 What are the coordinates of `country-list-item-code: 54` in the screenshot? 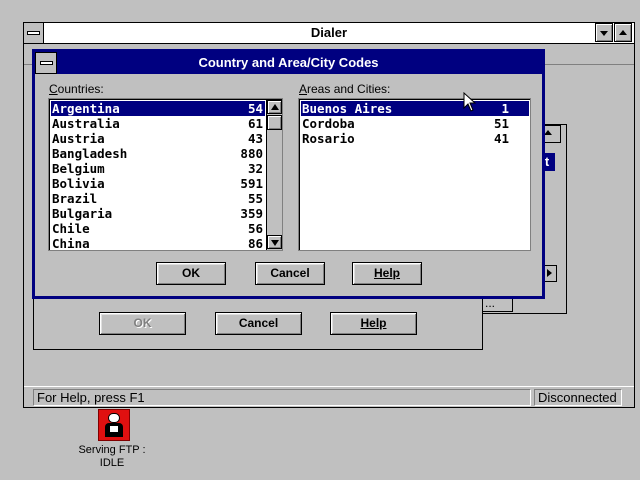 It's located at (255, 108).